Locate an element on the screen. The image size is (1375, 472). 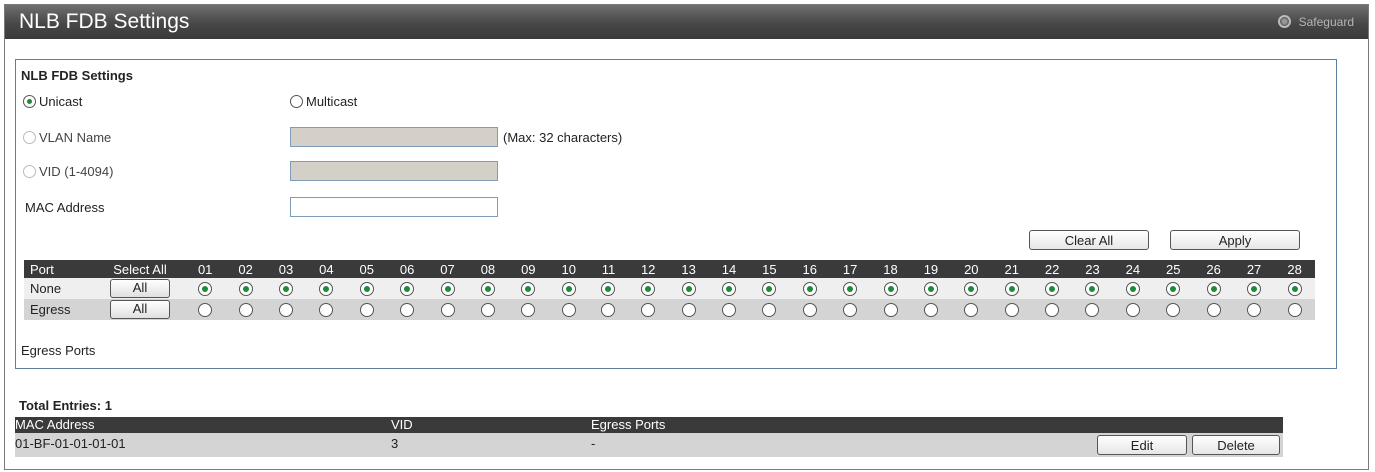
apply-button: Apply is located at coordinates (1235, 240).